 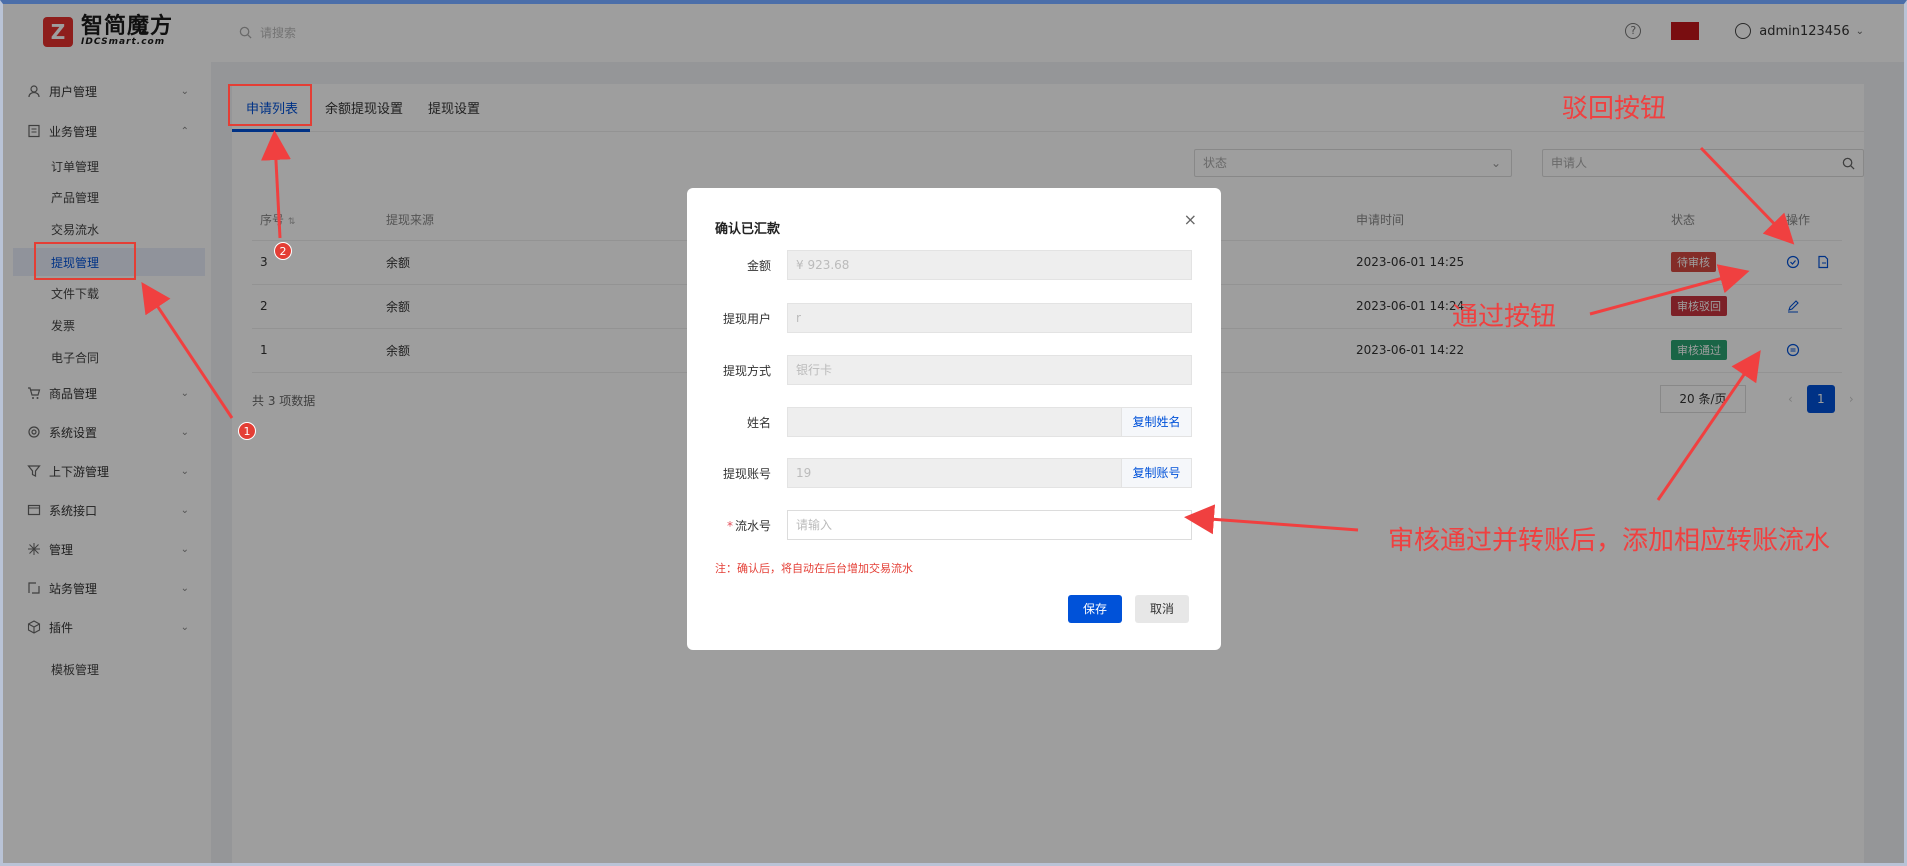 I want to click on step-badge-2: 2, so click(x=283, y=251).